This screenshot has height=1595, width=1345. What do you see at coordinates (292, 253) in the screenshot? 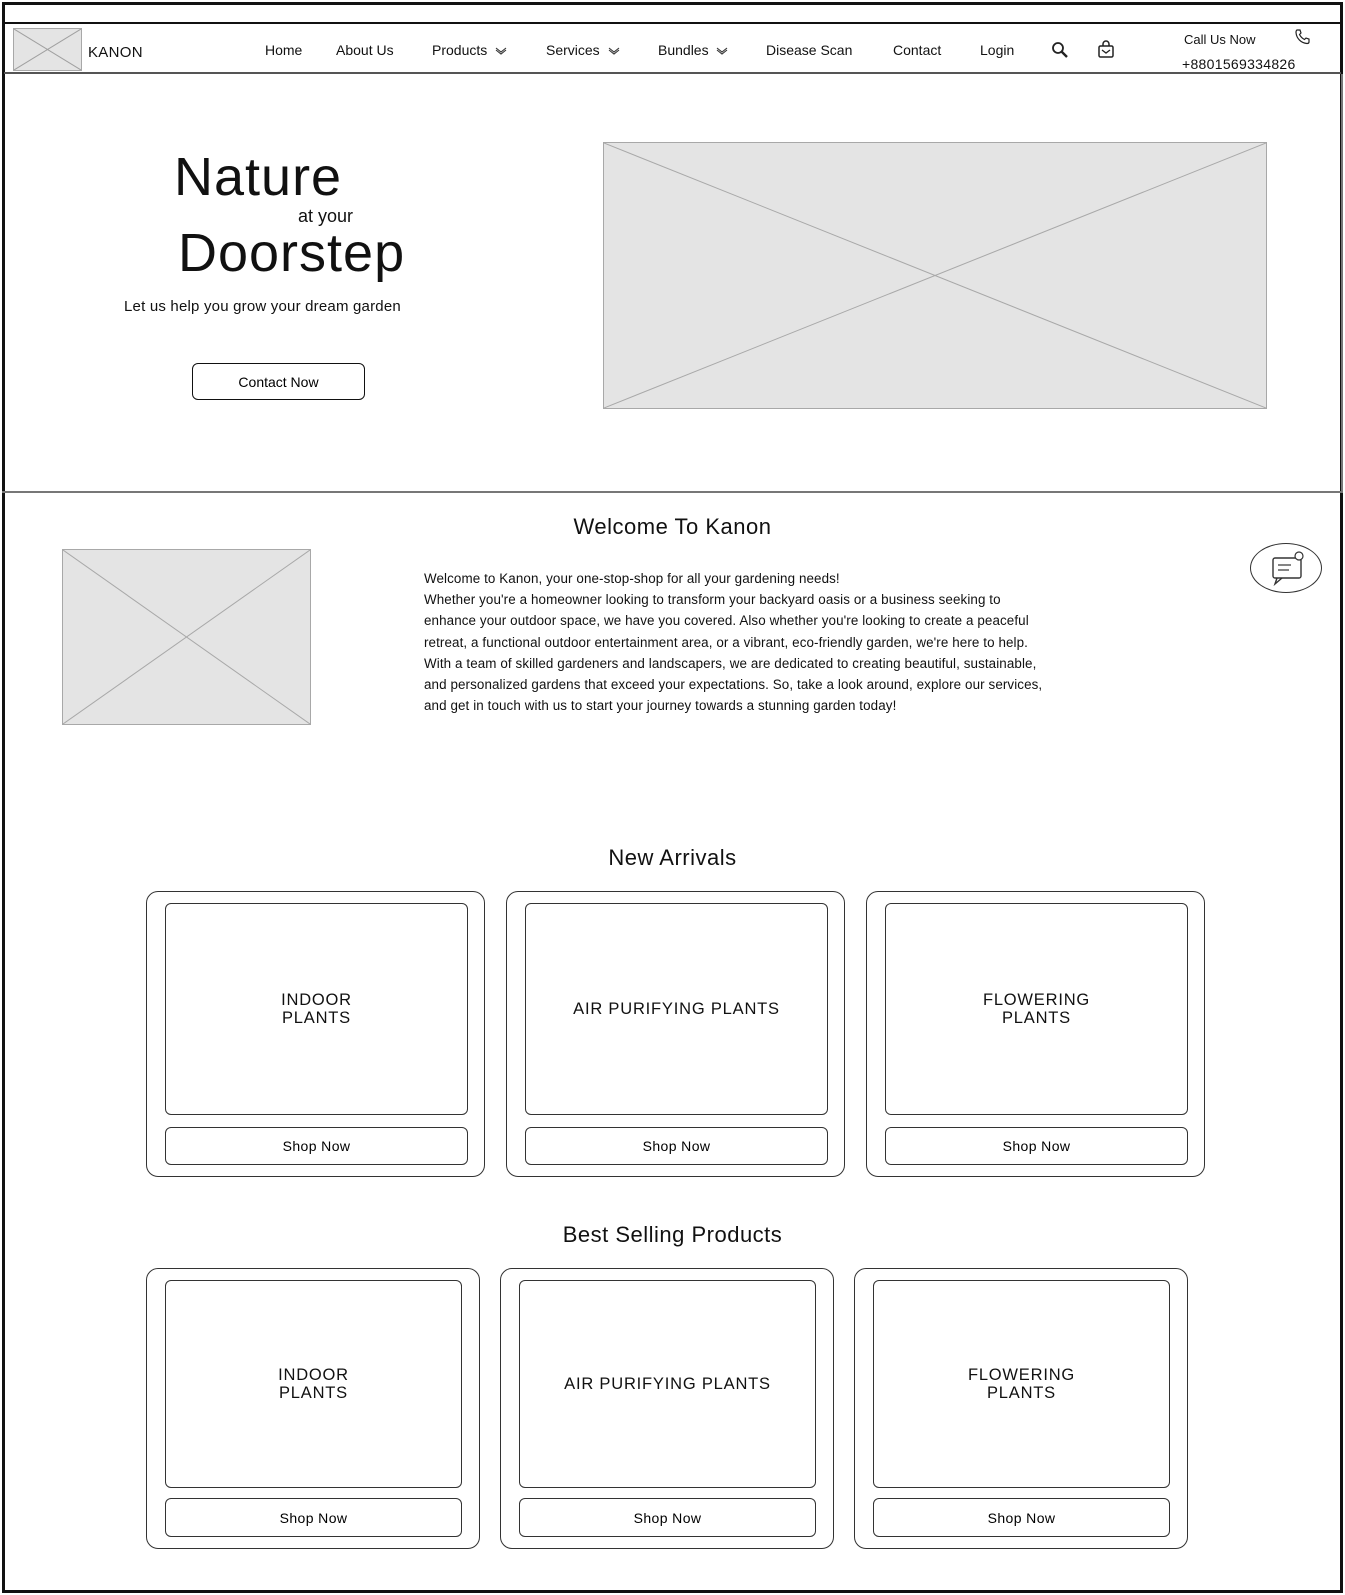
I see `hero-title-doorstep: Doorstep` at bounding box center [292, 253].